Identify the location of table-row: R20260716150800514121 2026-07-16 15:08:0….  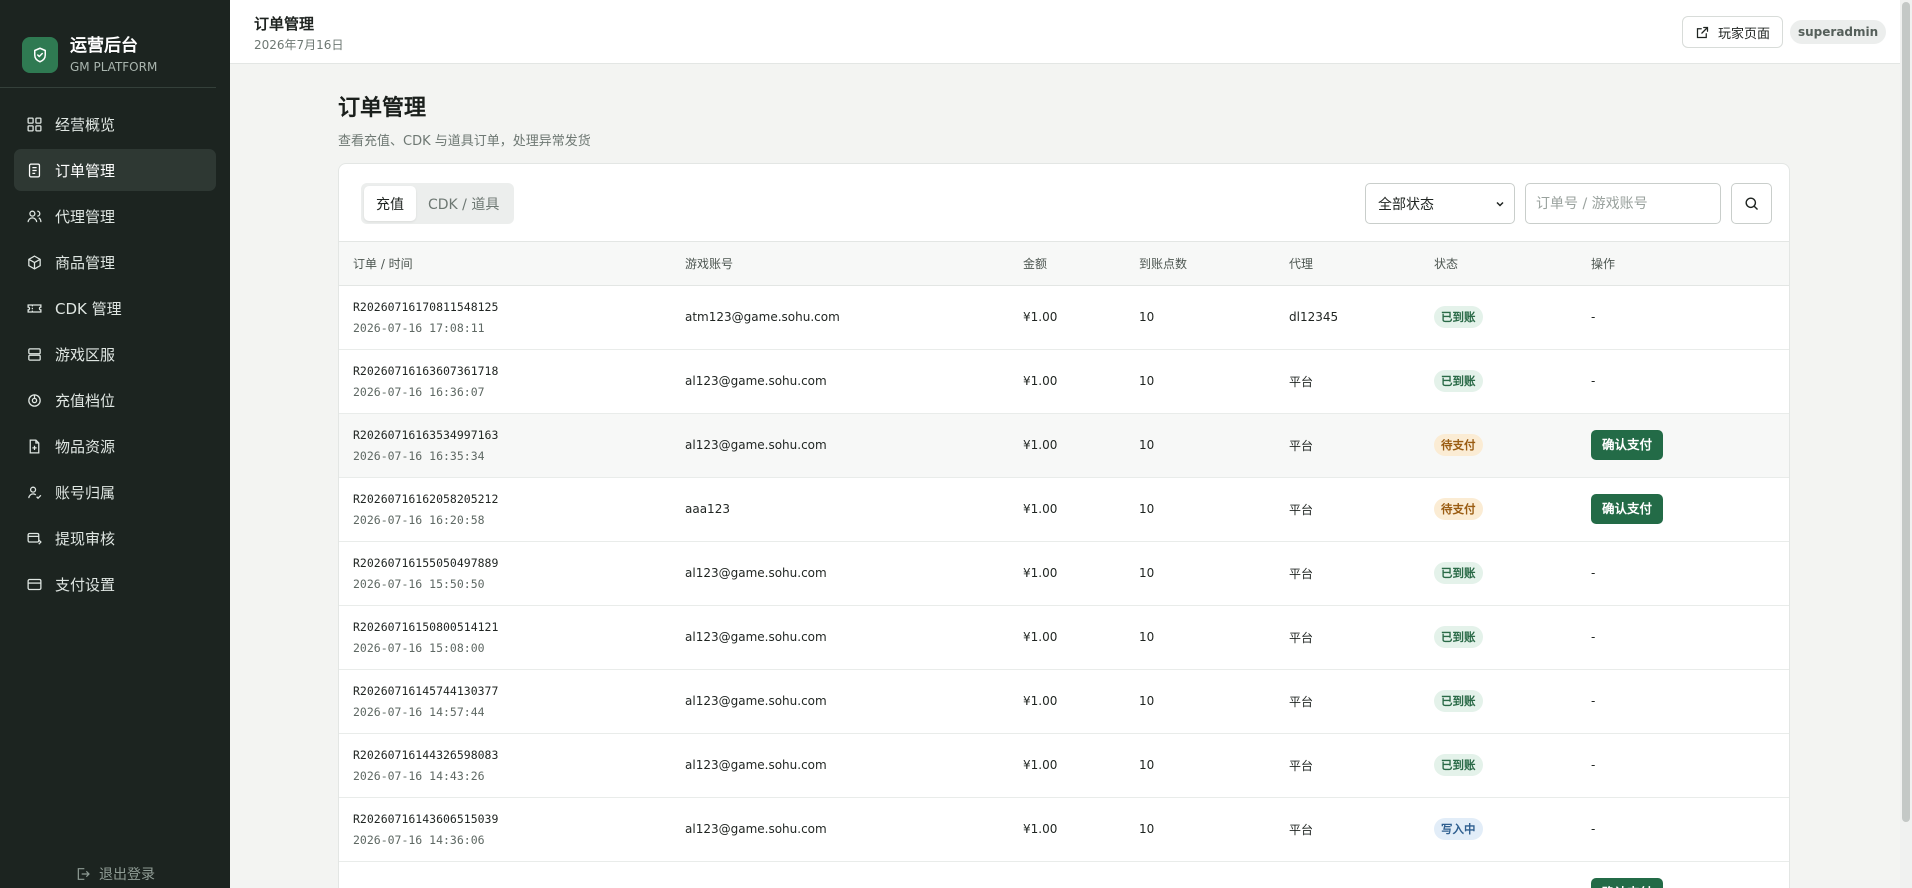
(1064, 637).